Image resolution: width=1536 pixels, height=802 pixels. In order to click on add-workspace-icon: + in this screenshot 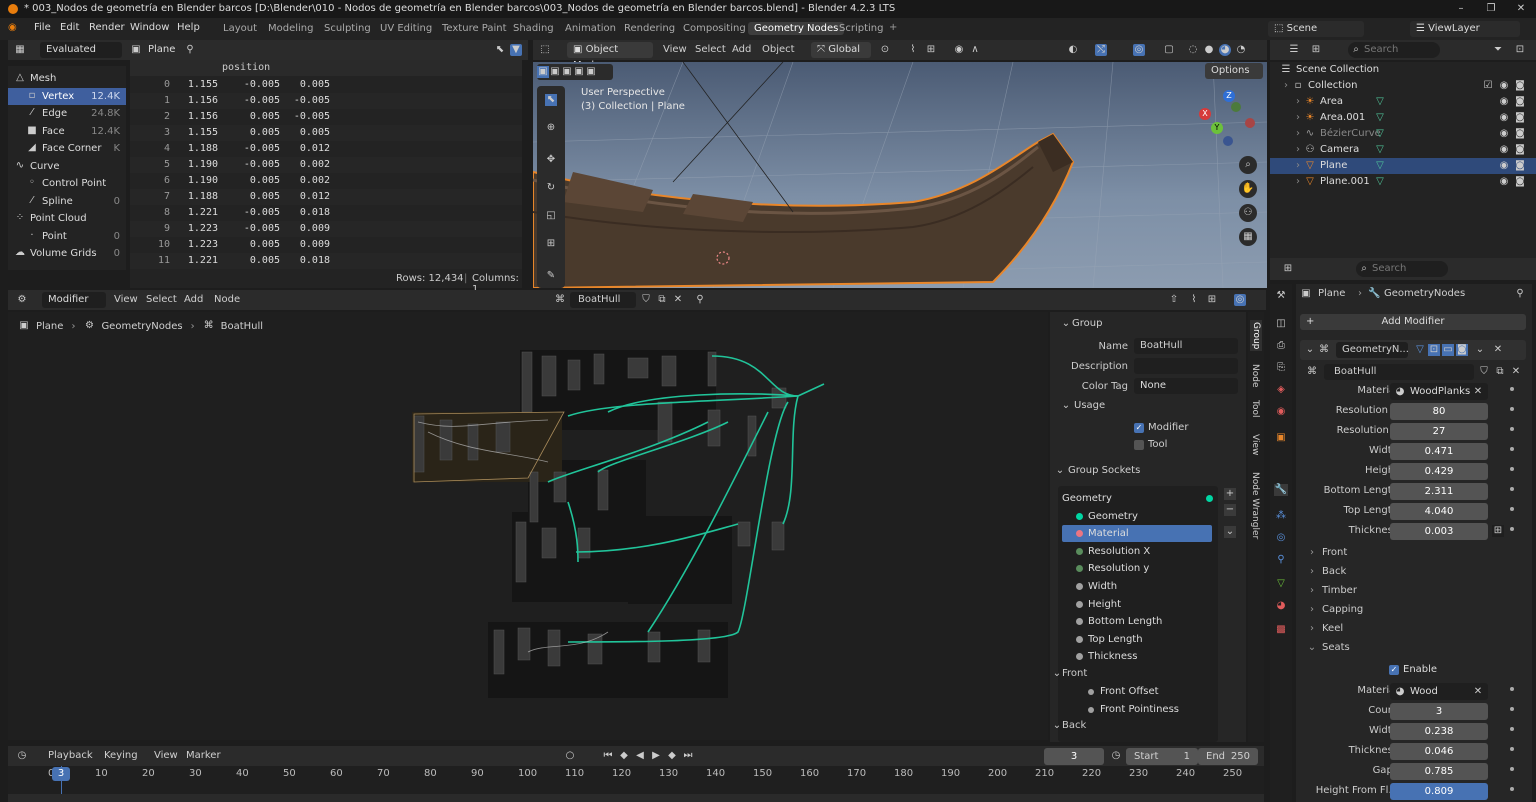, I will do `click(893, 27)`.